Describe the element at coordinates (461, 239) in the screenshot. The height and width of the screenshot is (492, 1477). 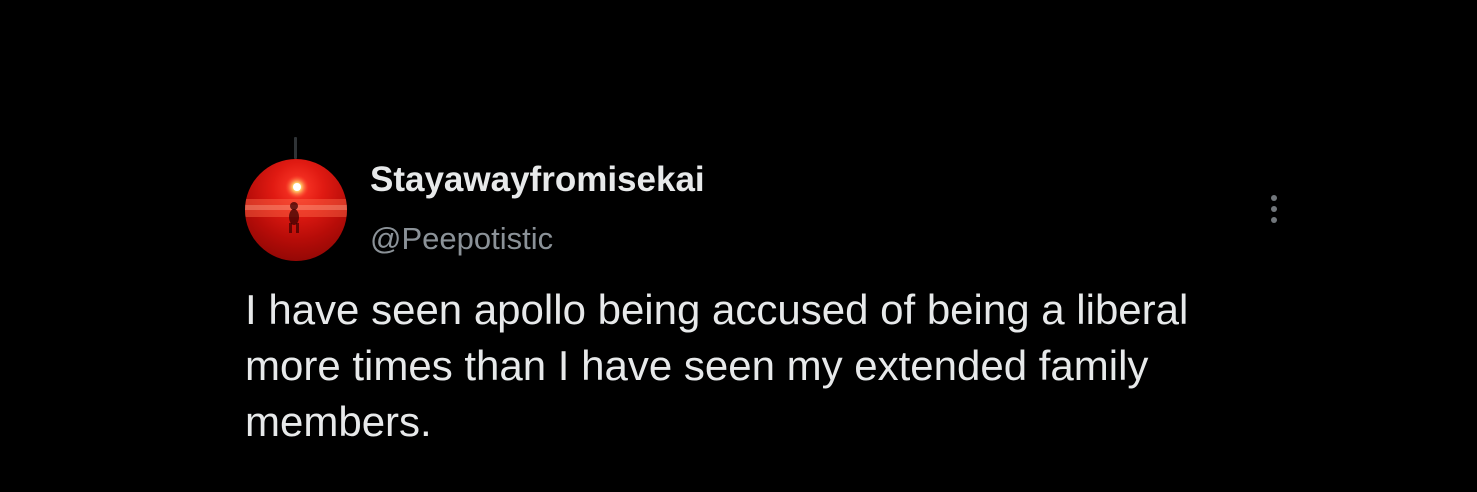
I see `user-handle: @Peepotistic` at that location.